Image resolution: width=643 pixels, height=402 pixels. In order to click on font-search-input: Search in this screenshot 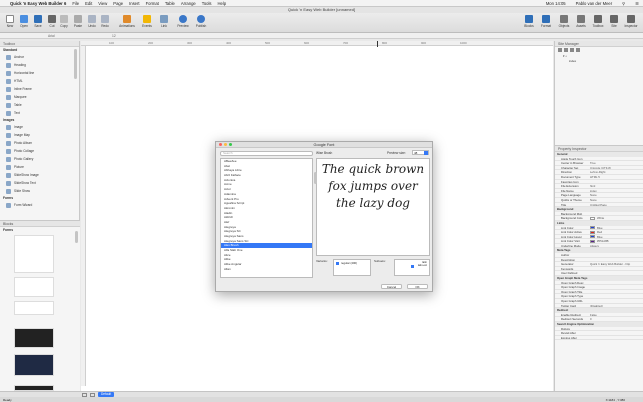, I will do `click(266, 153)`.